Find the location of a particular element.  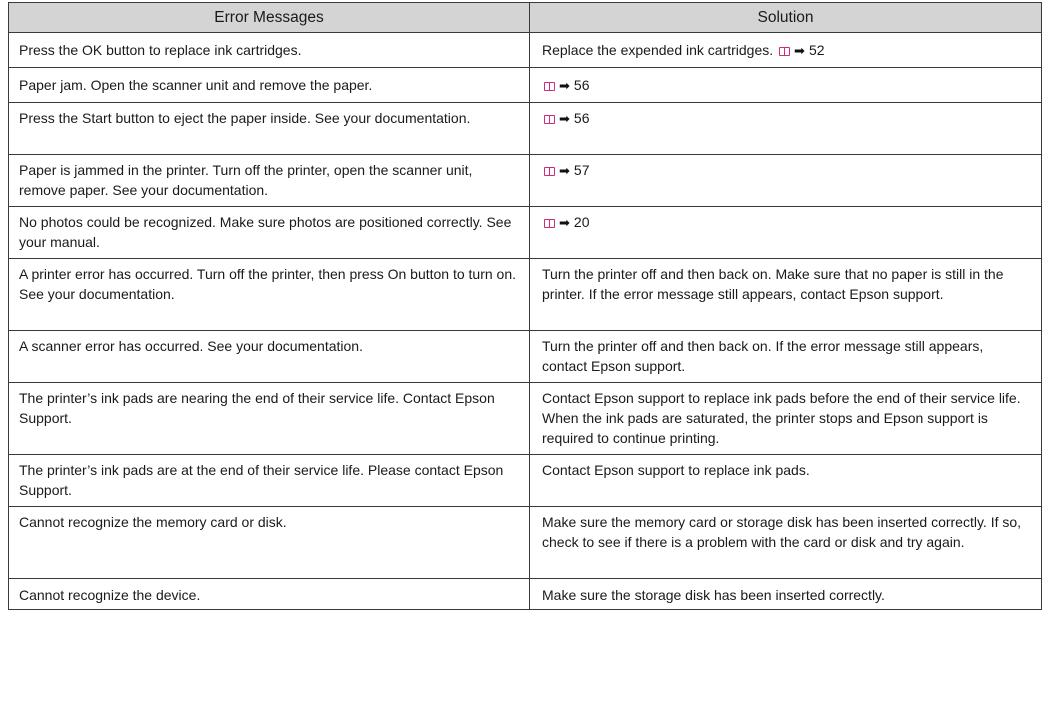

table-header-row: Error Messages Solution is located at coordinates (525, 17).